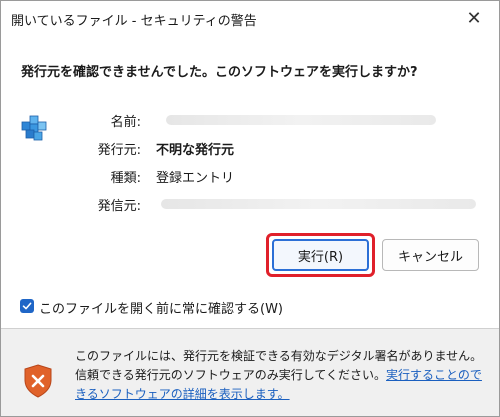 This screenshot has width=500, height=417. What do you see at coordinates (125, 178) in the screenshot?
I see `type-label: 種類:` at bounding box center [125, 178].